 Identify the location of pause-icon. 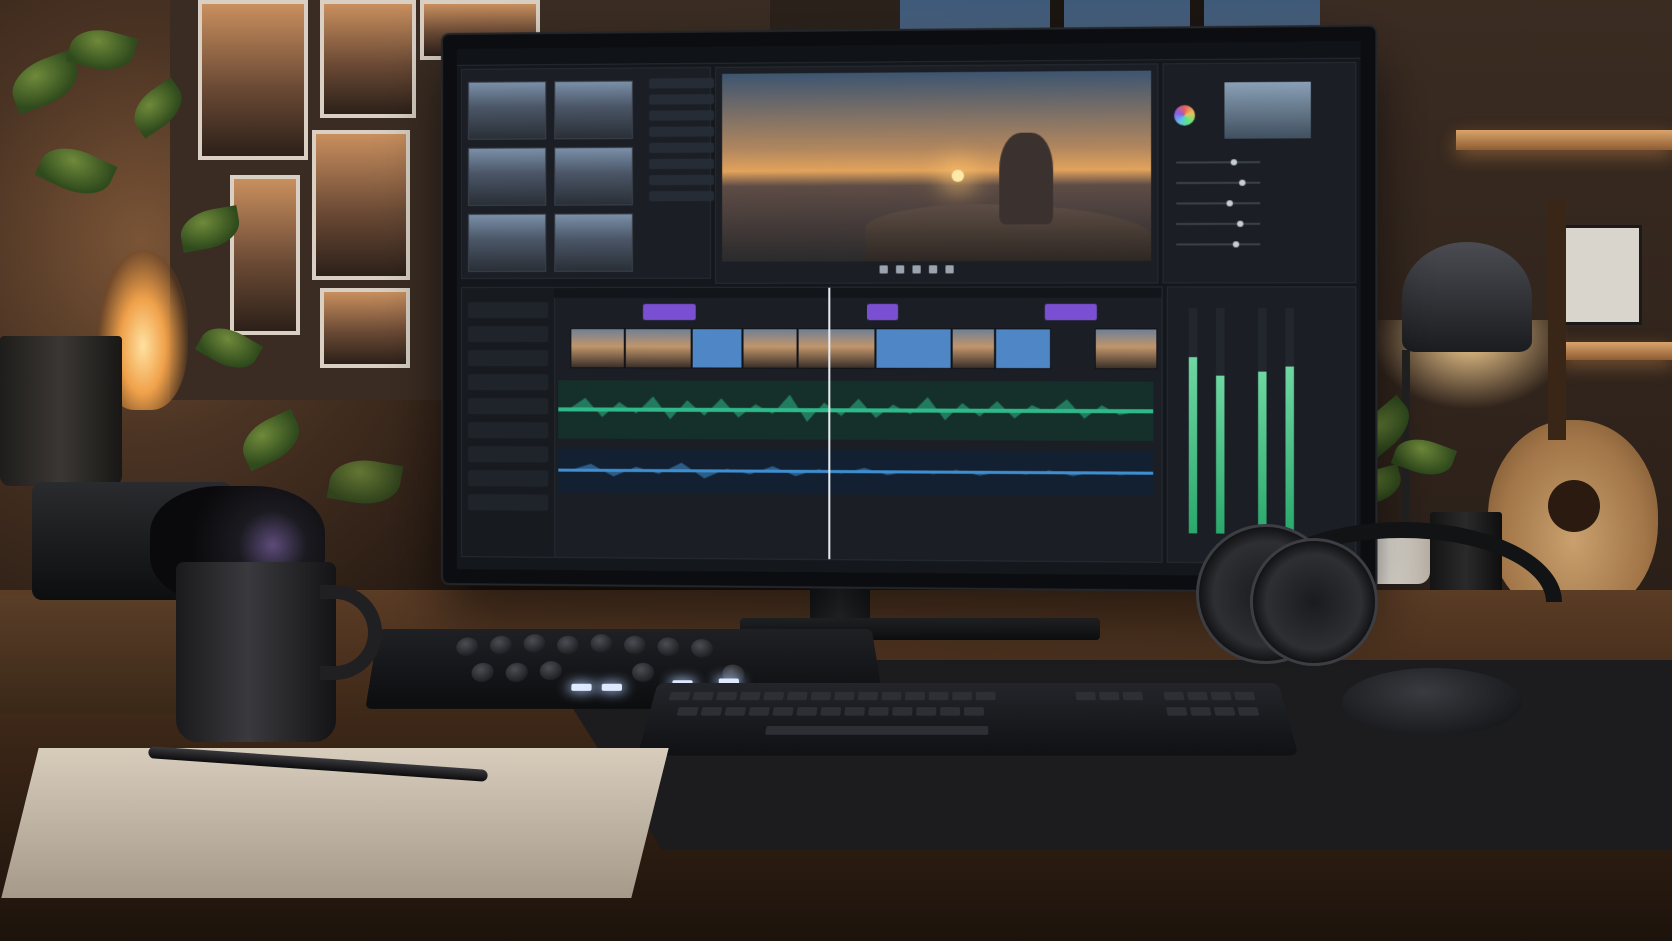
(900, 269).